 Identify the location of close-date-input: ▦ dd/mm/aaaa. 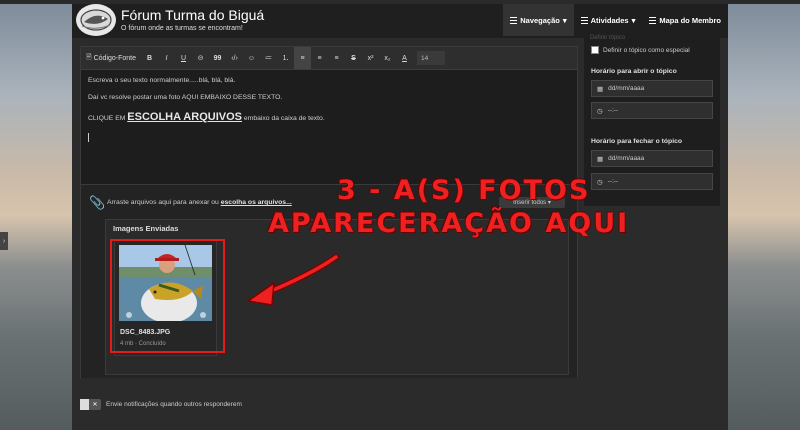
(652, 158).